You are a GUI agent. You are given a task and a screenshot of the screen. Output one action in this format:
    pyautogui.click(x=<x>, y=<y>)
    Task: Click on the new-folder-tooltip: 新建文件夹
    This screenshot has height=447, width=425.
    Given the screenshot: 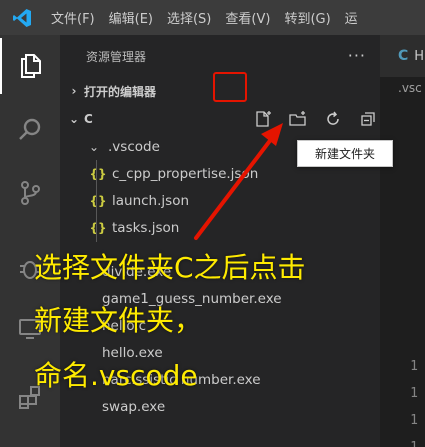 What is the action you would take?
    pyautogui.click(x=345, y=153)
    